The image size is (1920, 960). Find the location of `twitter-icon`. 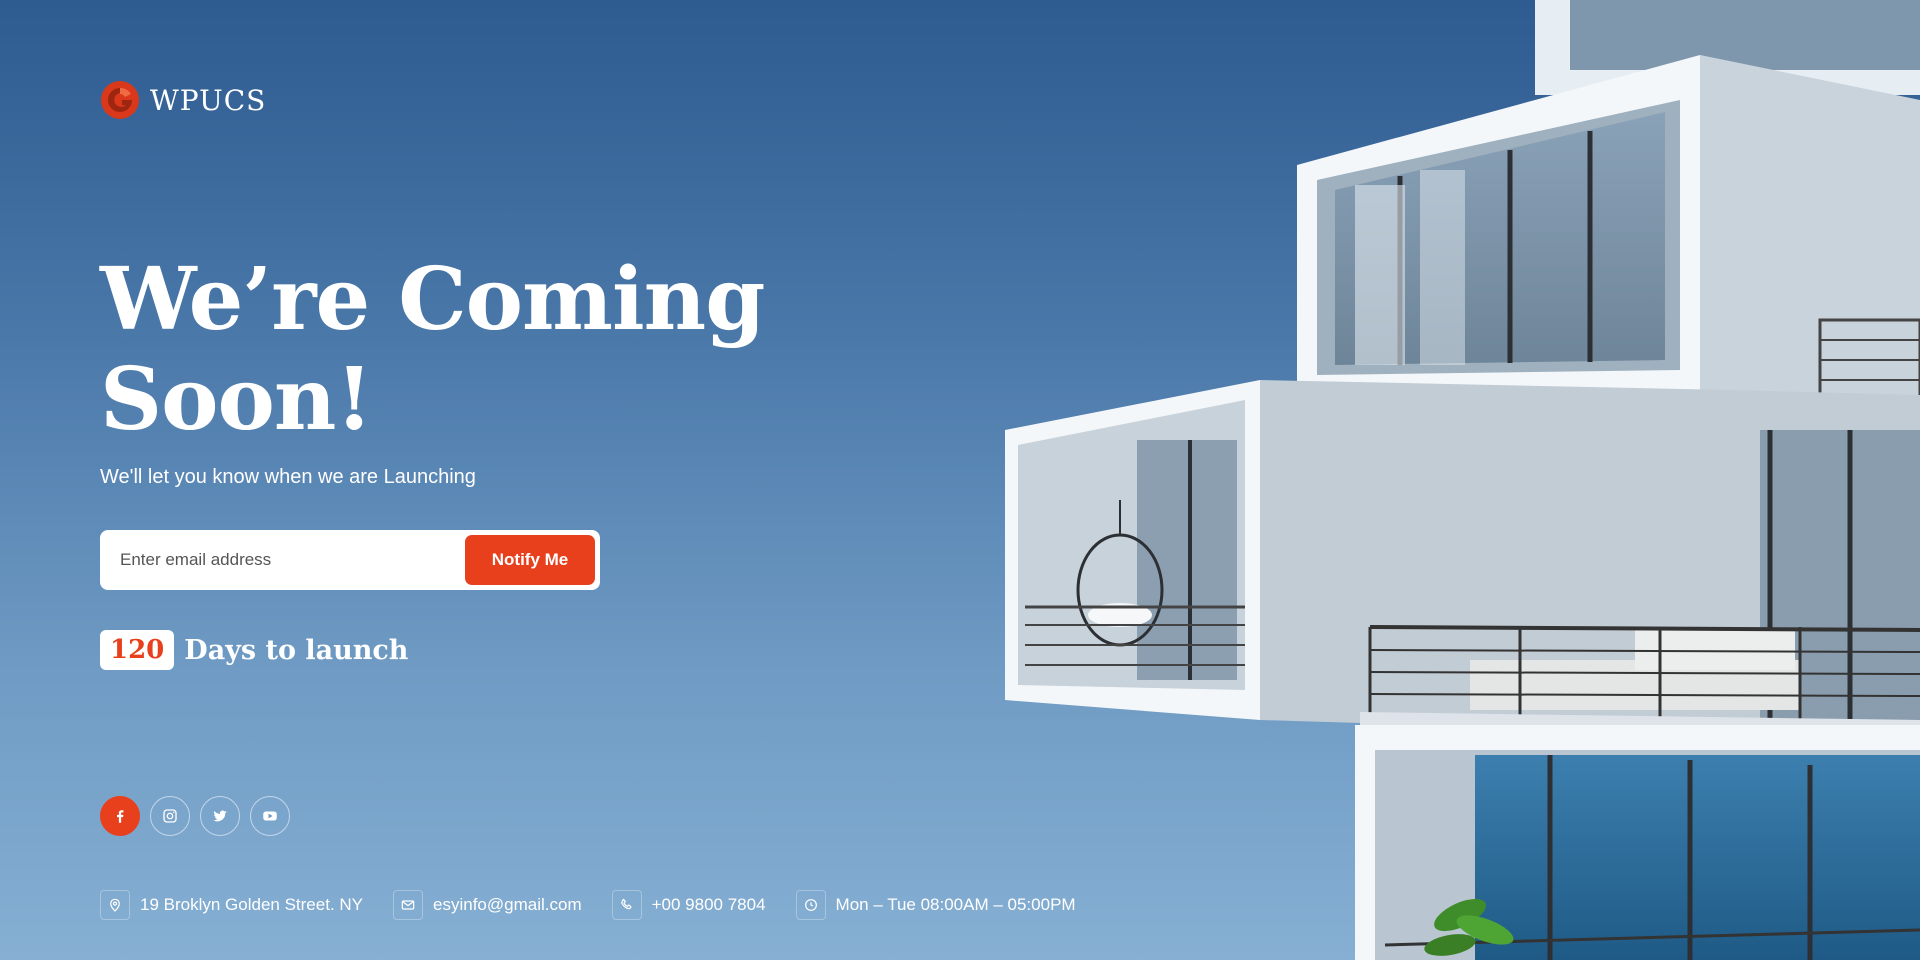

twitter-icon is located at coordinates (220, 816).